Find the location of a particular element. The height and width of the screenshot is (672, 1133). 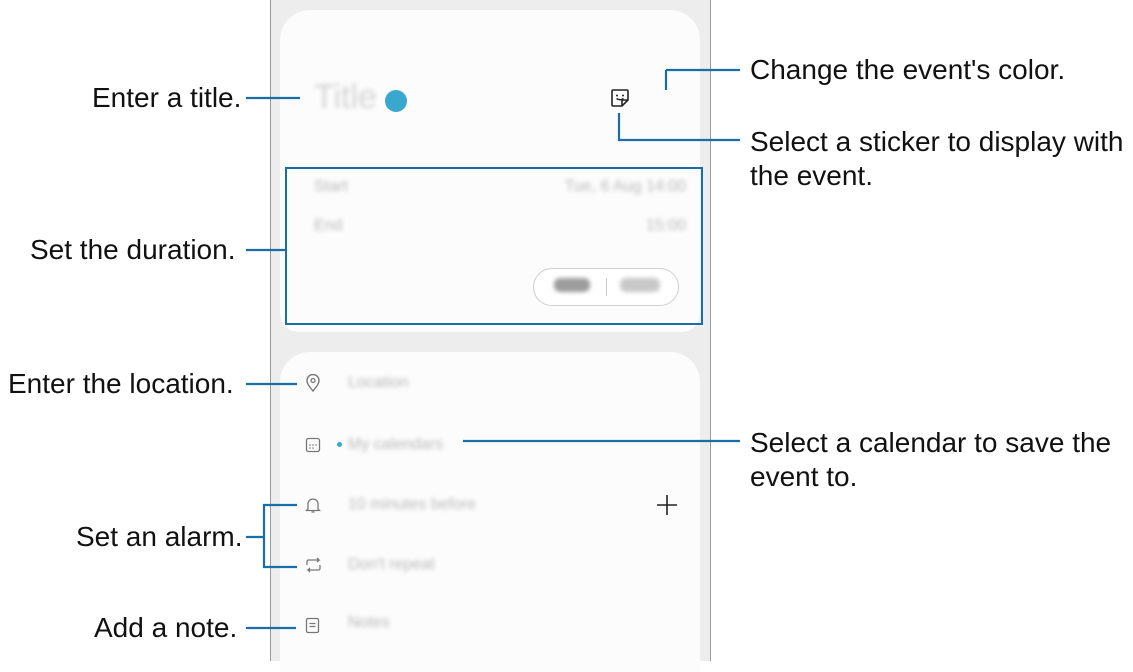

calendar-select: My calendars is located at coordinates (395, 445).